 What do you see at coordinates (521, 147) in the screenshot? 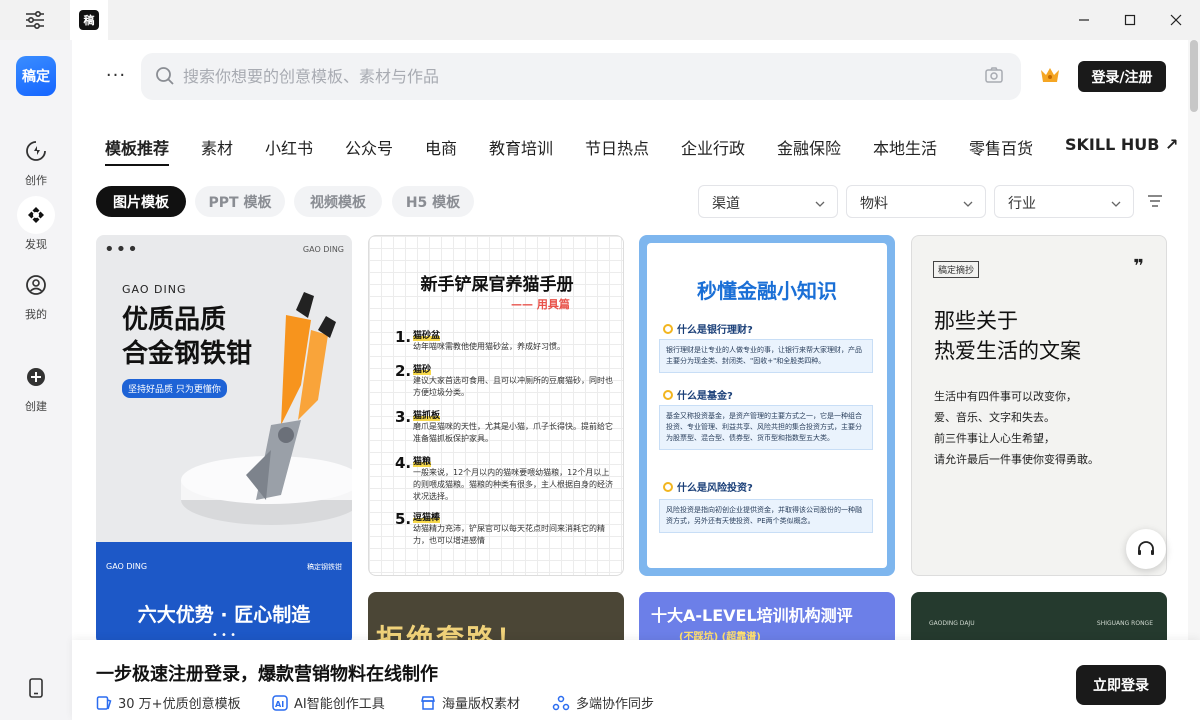
I see `tab-education: 教育培训` at bounding box center [521, 147].